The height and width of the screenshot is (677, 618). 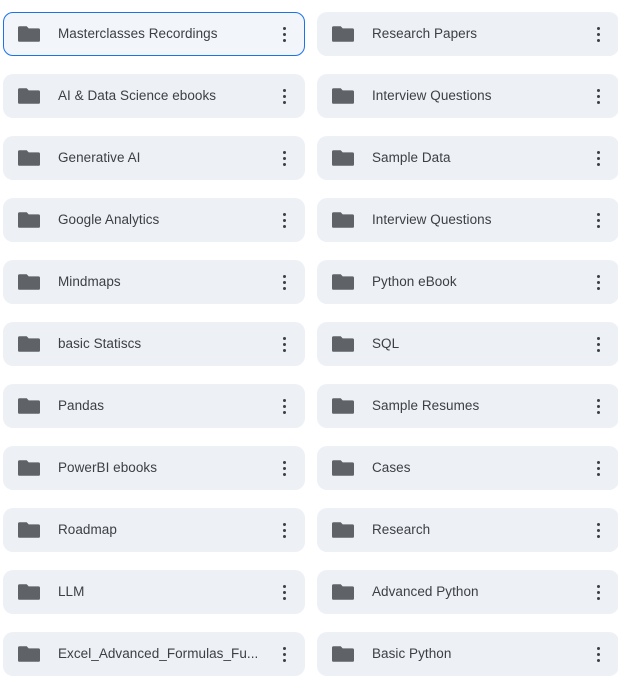 I want to click on folder-card: SQL, so click(x=467, y=344).